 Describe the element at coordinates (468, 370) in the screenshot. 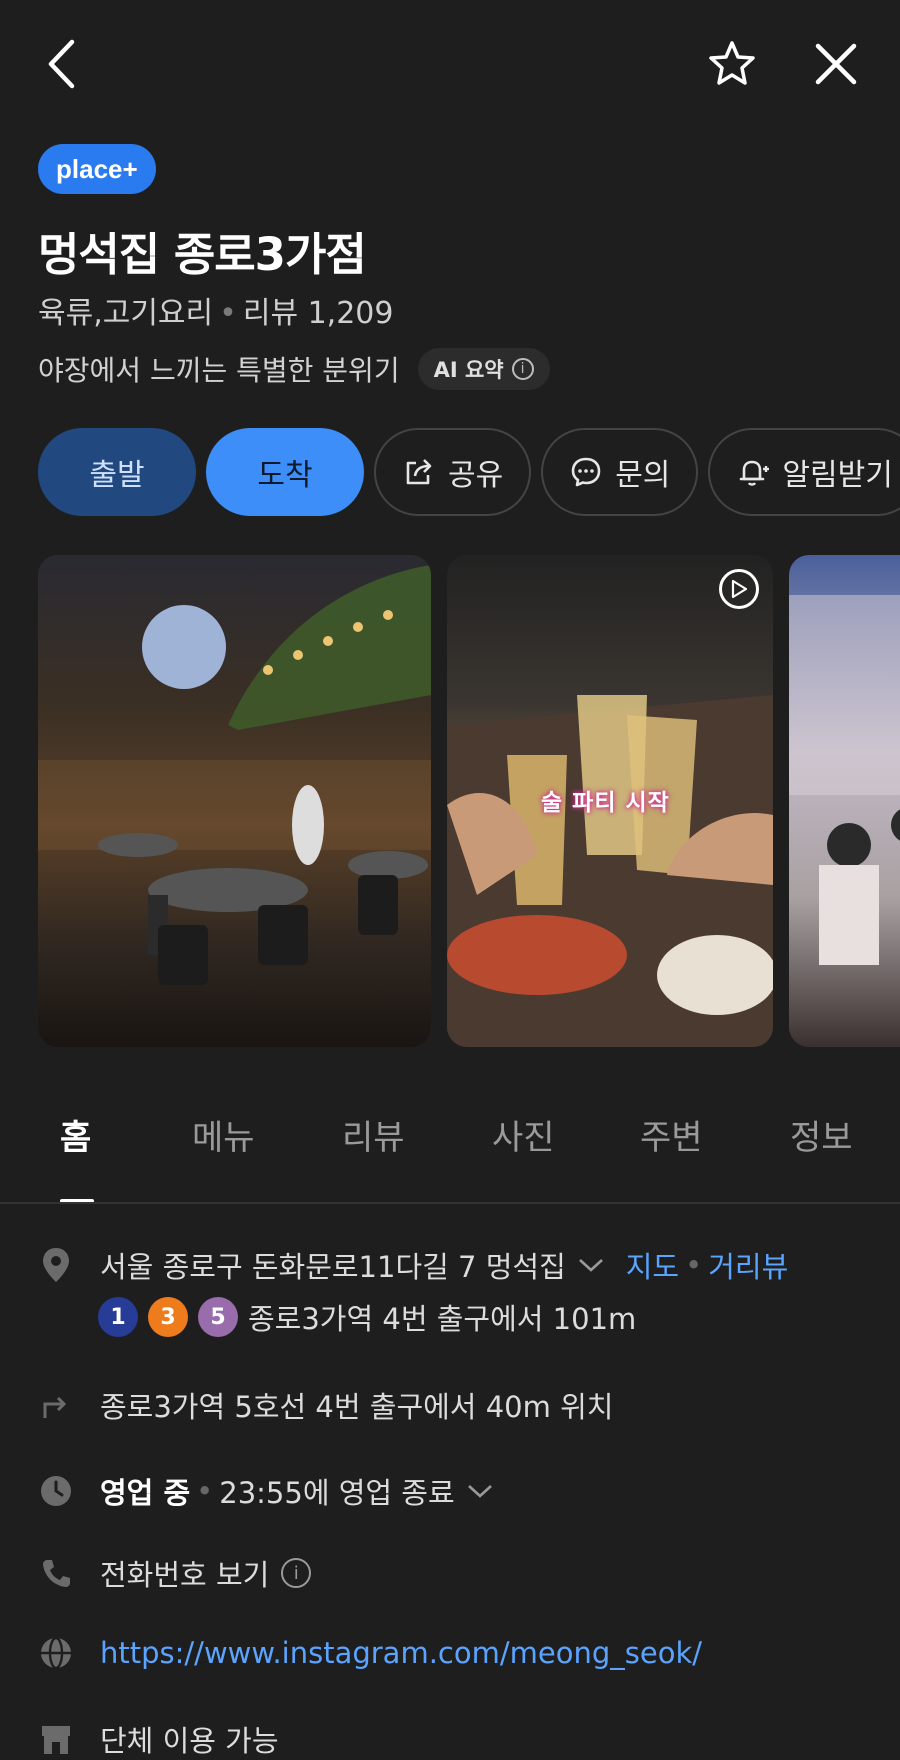

I see `ai-summary-label: AI 요약` at that location.